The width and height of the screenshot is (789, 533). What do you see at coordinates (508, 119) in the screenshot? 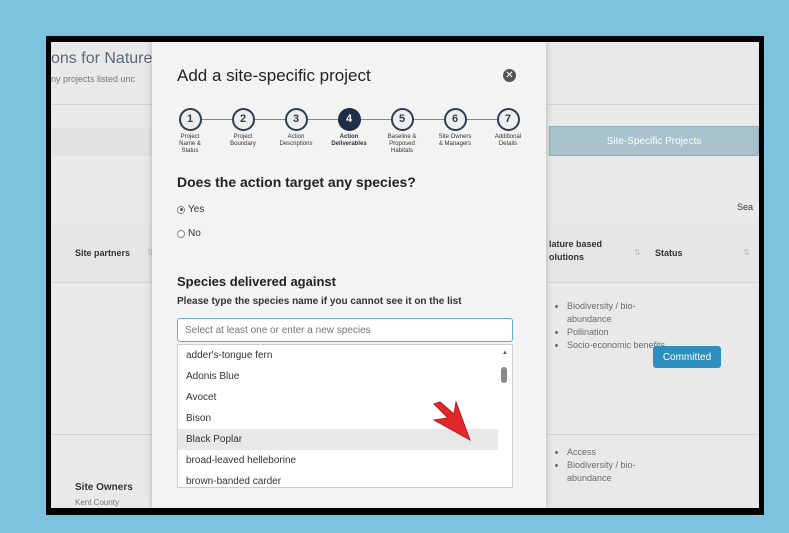
I see `step-number: 7` at bounding box center [508, 119].